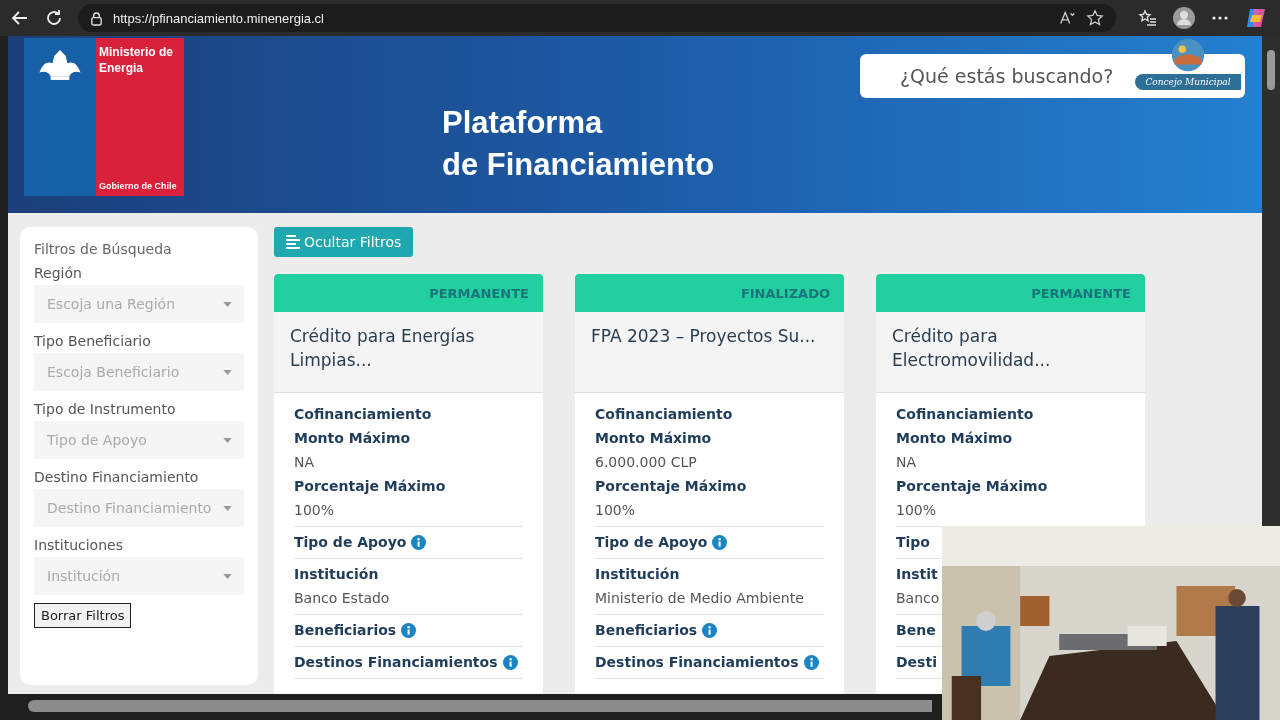 The height and width of the screenshot is (720, 1280). I want to click on filter-title: Filtros de Búsqueda, so click(103, 249).